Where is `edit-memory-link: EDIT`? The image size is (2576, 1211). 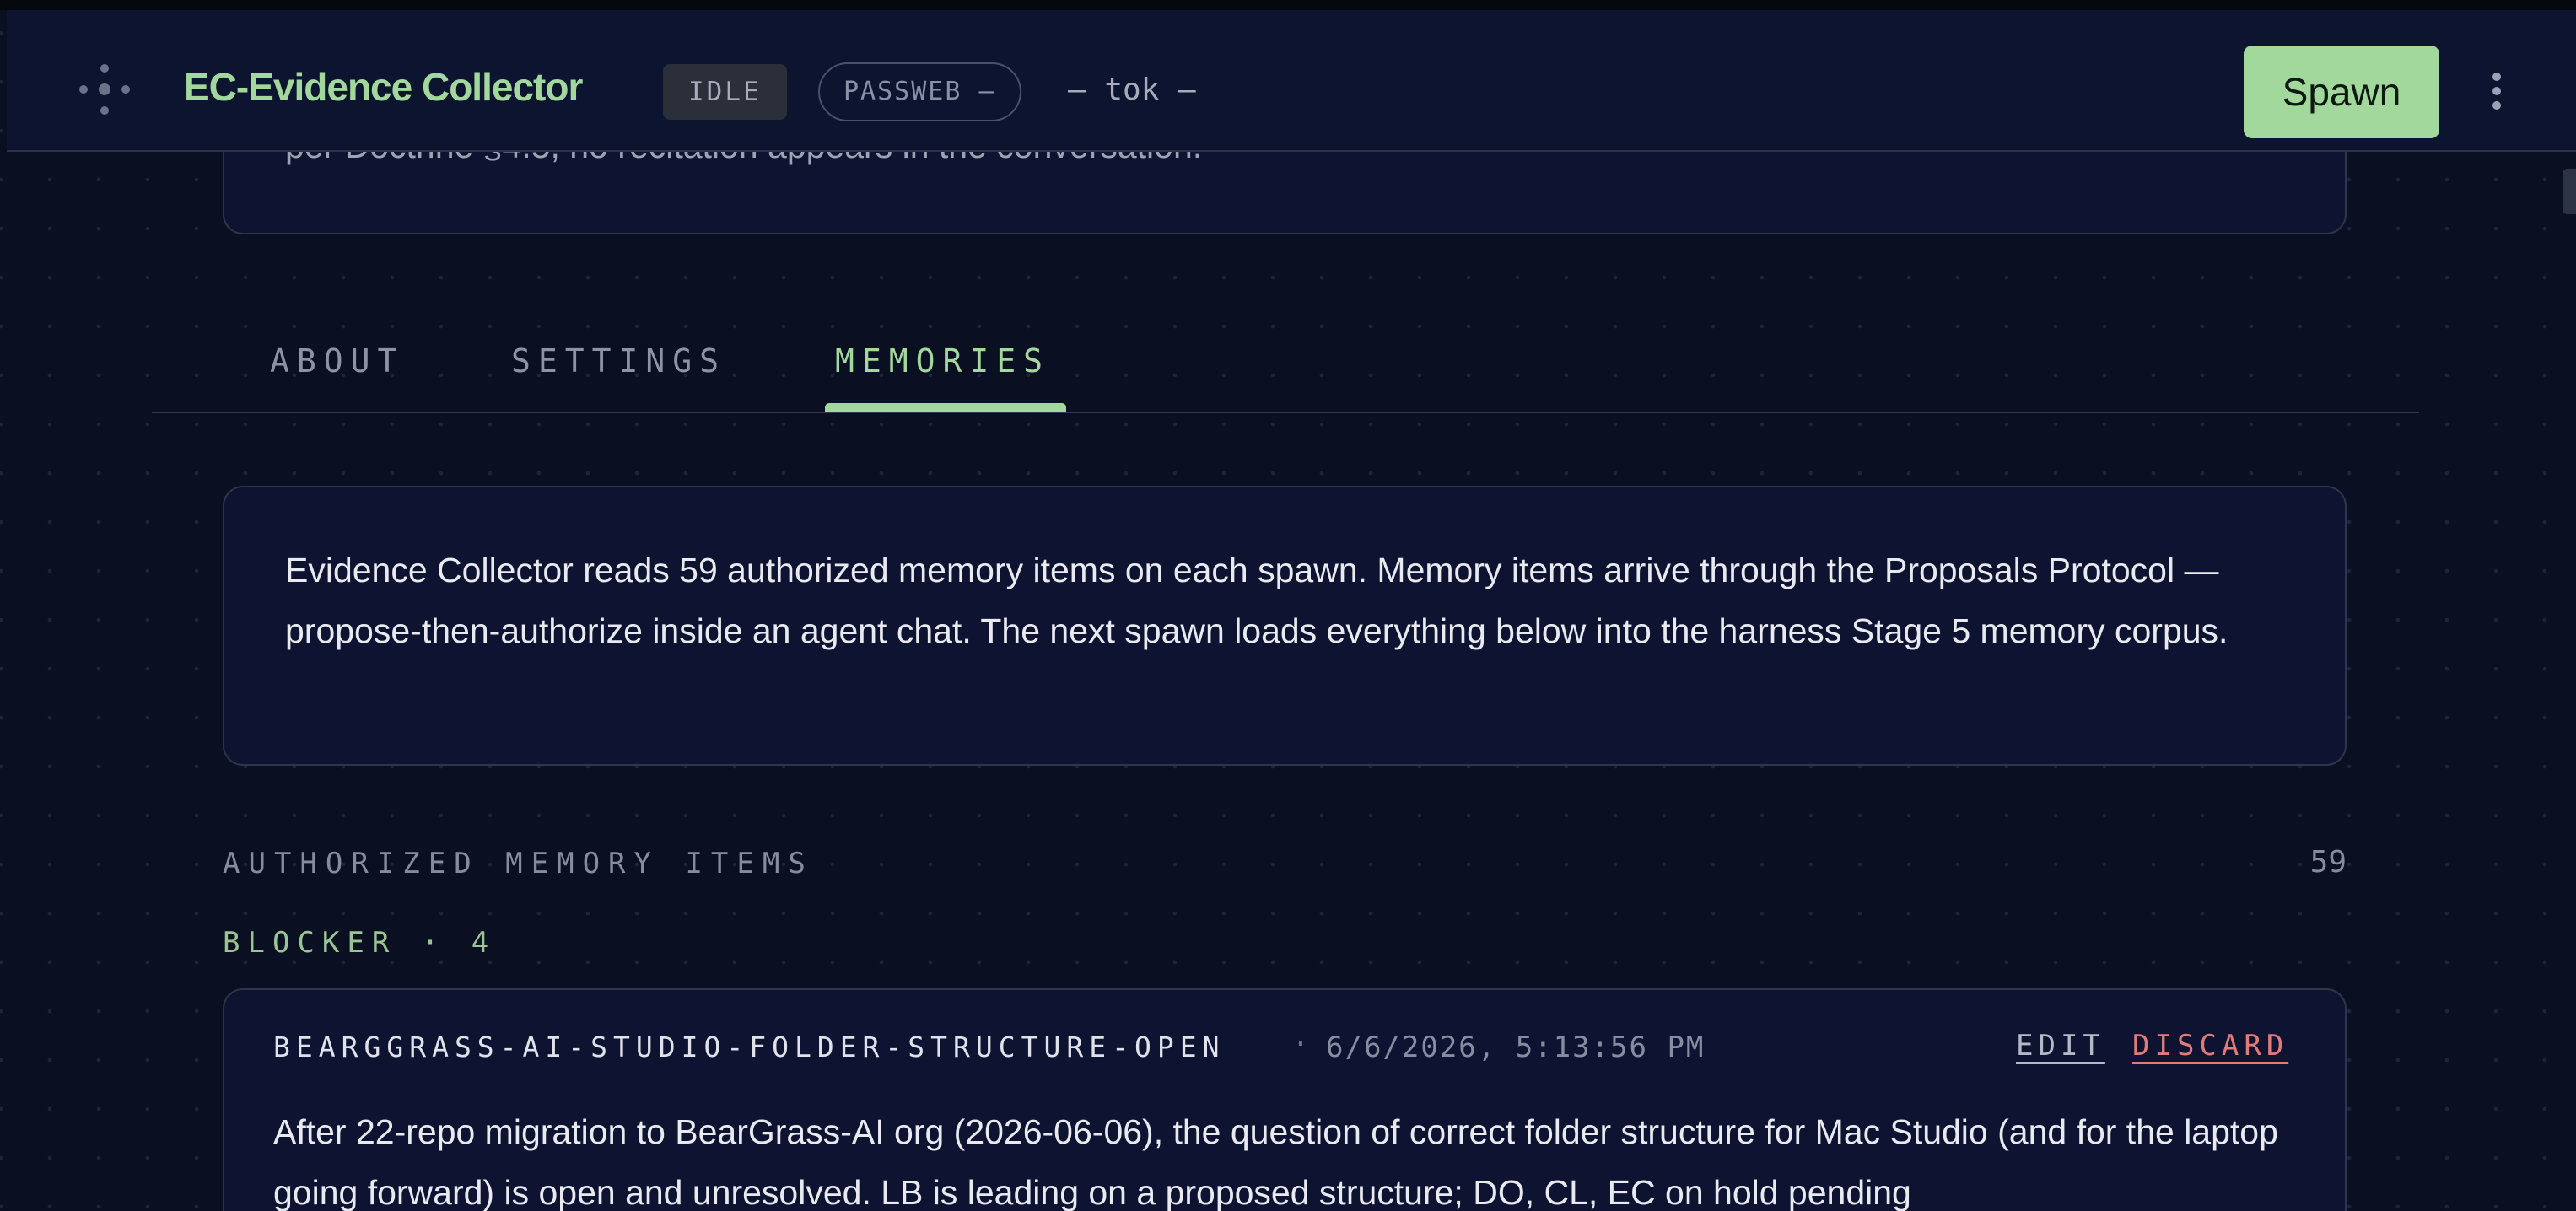 edit-memory-link: EDIT is located at coordinates (2060, 1046).